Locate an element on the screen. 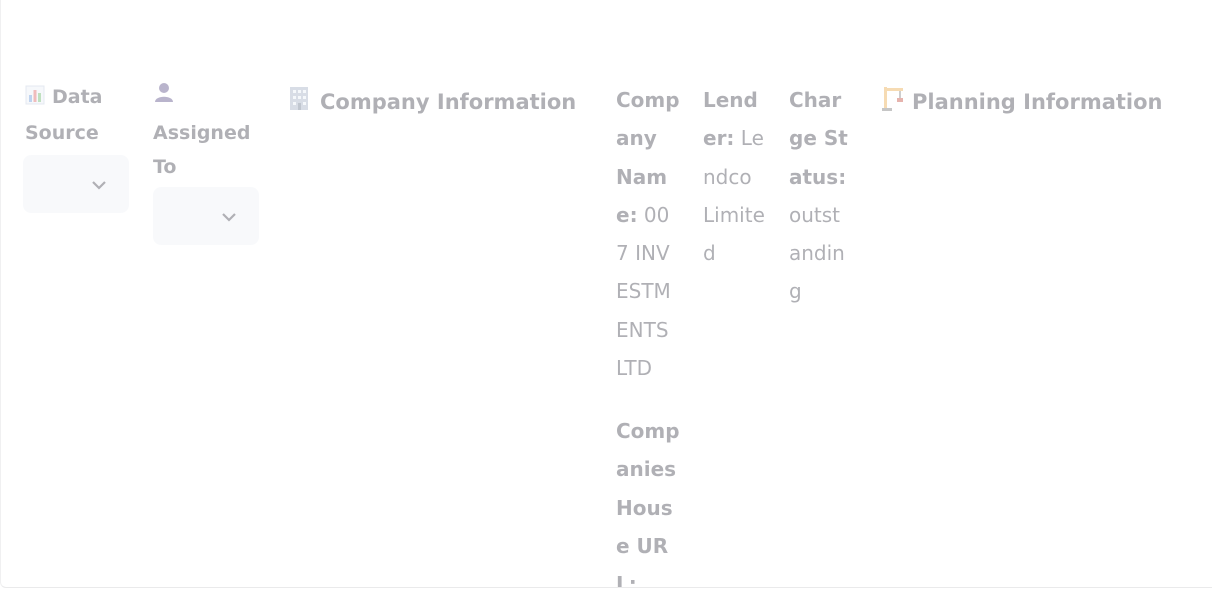 The width and height of the screenshot is (1212, 591). planning-information-title: Planning Information is located at coordinates (1037, 102).